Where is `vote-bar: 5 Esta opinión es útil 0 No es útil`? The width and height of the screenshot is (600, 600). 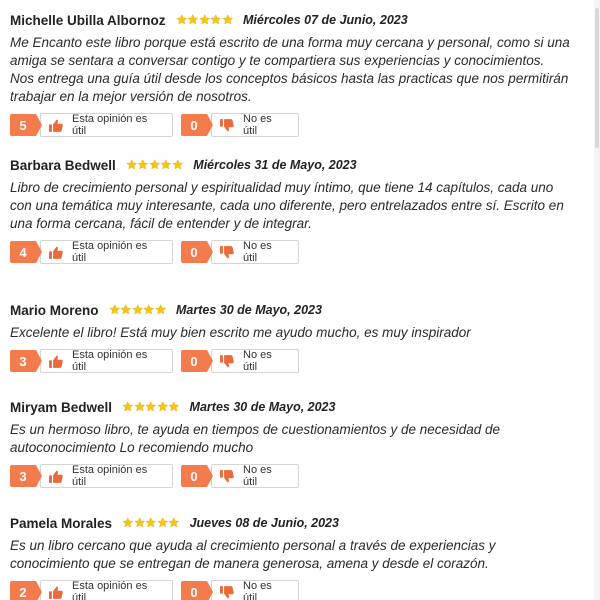 vote-bar: 5 Esta opinión es útil 0 No es útil is located at coordinates (297, 125).